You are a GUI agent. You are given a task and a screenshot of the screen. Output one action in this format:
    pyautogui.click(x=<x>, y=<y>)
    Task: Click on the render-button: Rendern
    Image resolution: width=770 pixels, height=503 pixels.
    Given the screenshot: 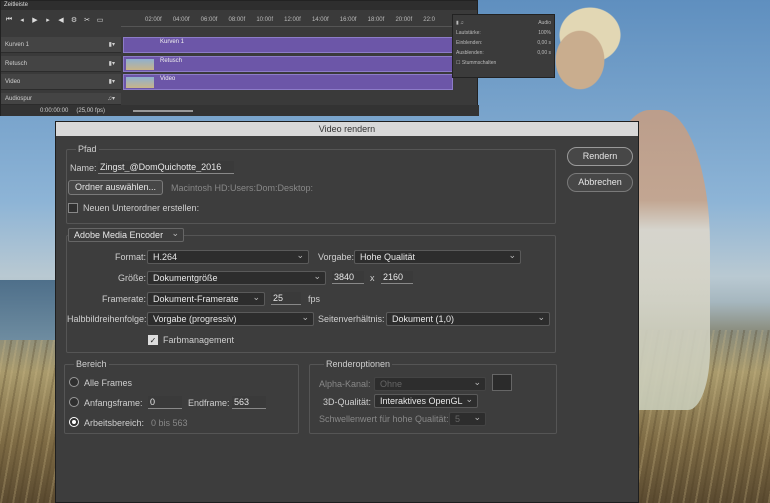 What is the action you would take?
    pyautogui.click(x=600, y=156)
    